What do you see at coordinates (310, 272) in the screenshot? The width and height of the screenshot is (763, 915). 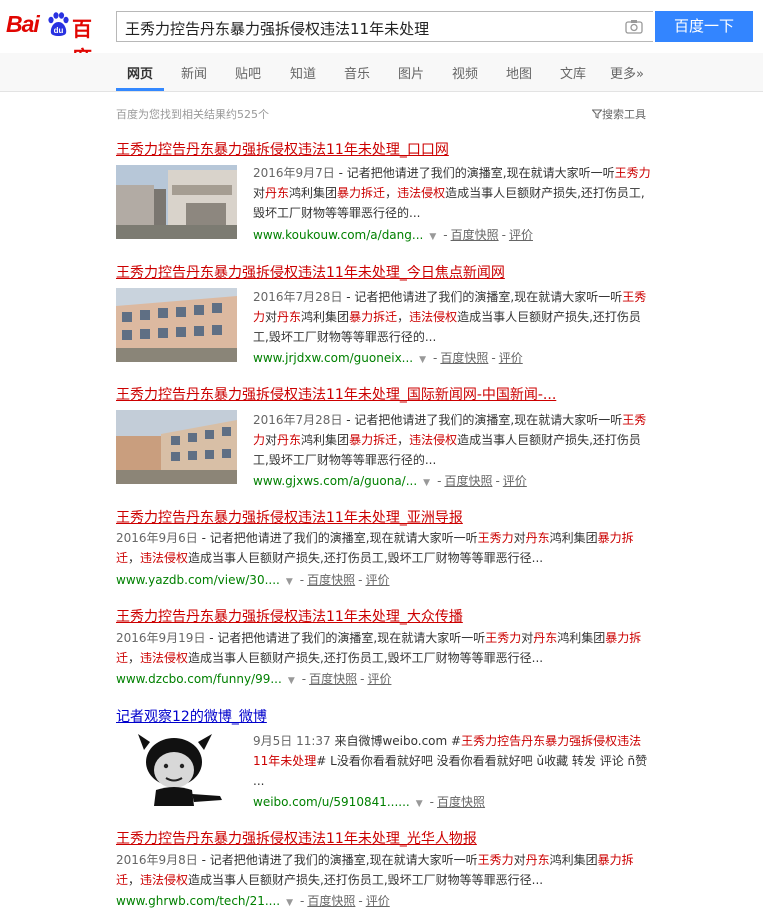 I see `result-title: 王秀力控告丹东暴力强拆侵权违法11年未处理_今日焦点新闻网` at bounding box center [310, 272].